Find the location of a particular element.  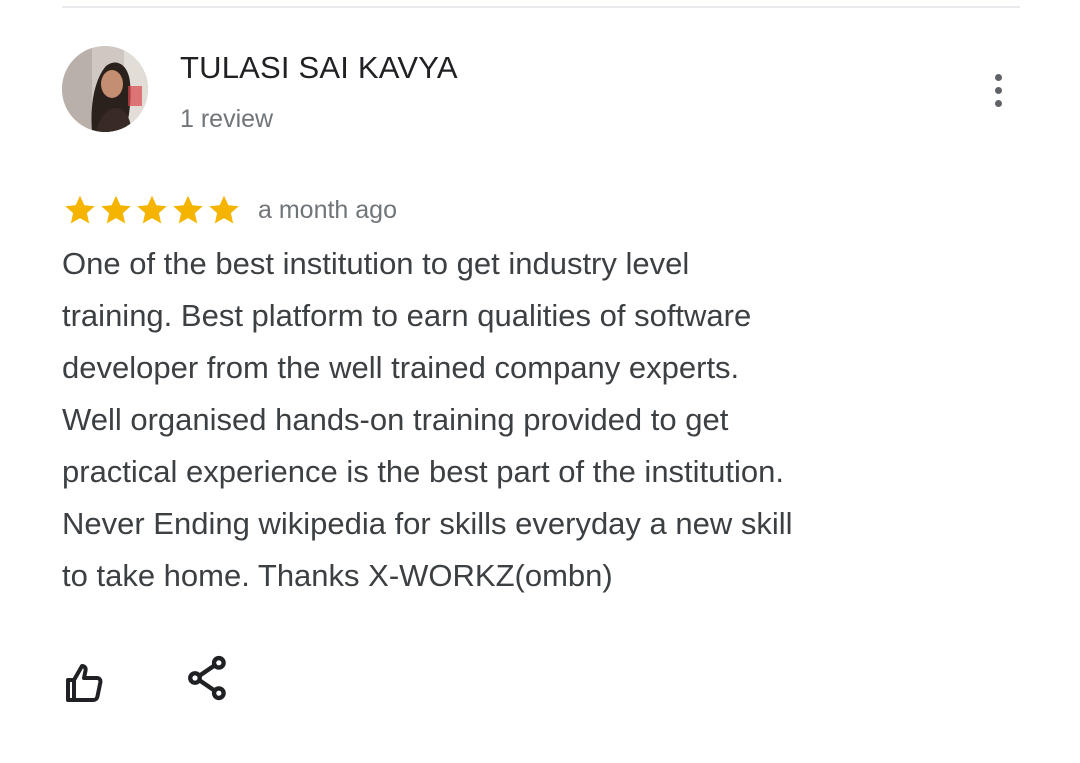

like-button is located at coordinates (86, 684).